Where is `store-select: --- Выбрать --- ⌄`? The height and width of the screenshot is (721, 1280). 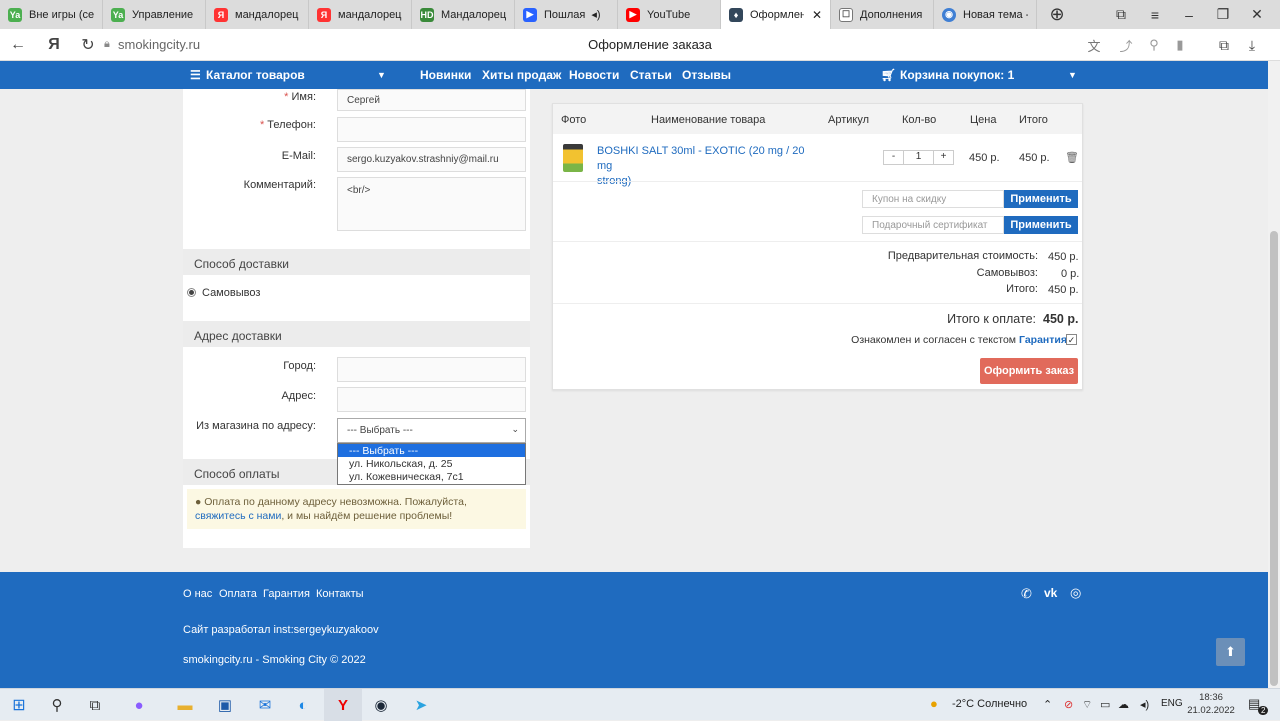 store-select: --- Выбрать --- ⌄ is located at coordinates (431, 430).